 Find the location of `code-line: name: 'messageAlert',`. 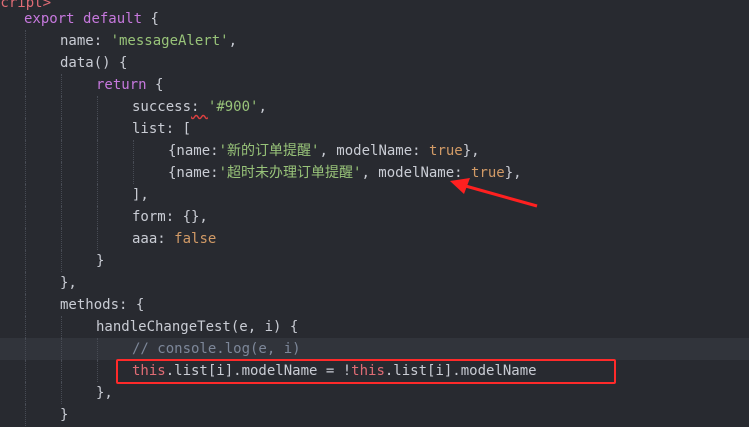

code-line: name: 'messageAlert', is located at coordinates (374, 41).